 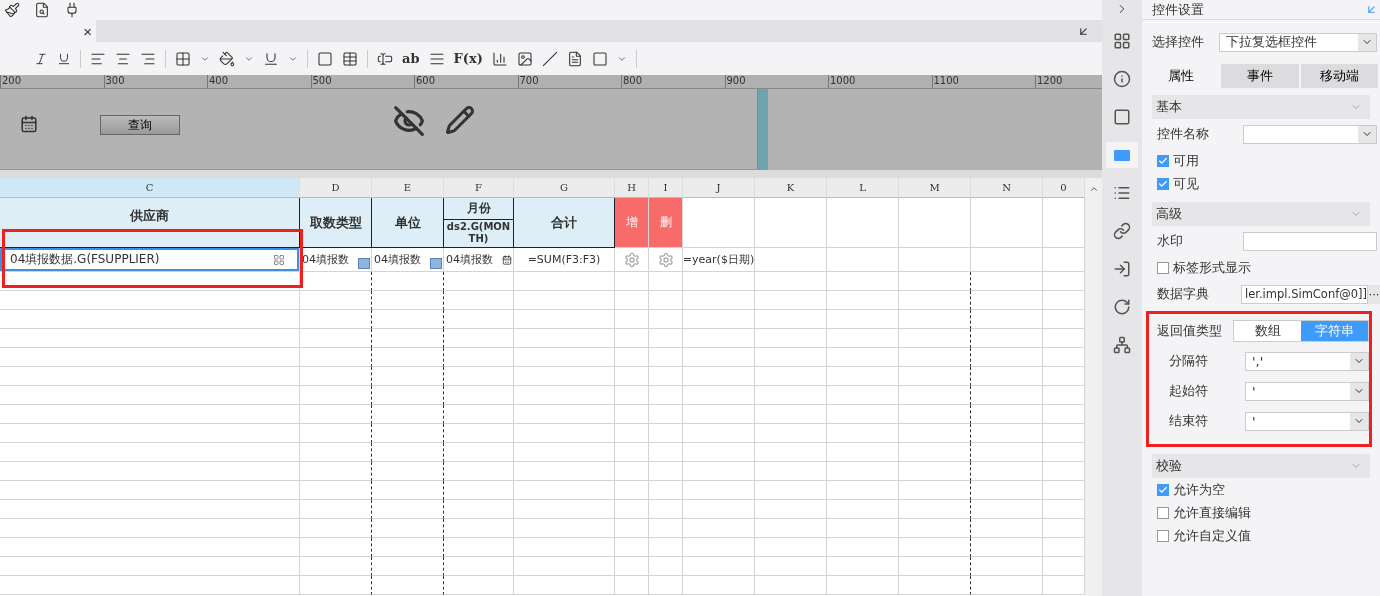 I want to click on column-header: J, so click(x=719, y=188).